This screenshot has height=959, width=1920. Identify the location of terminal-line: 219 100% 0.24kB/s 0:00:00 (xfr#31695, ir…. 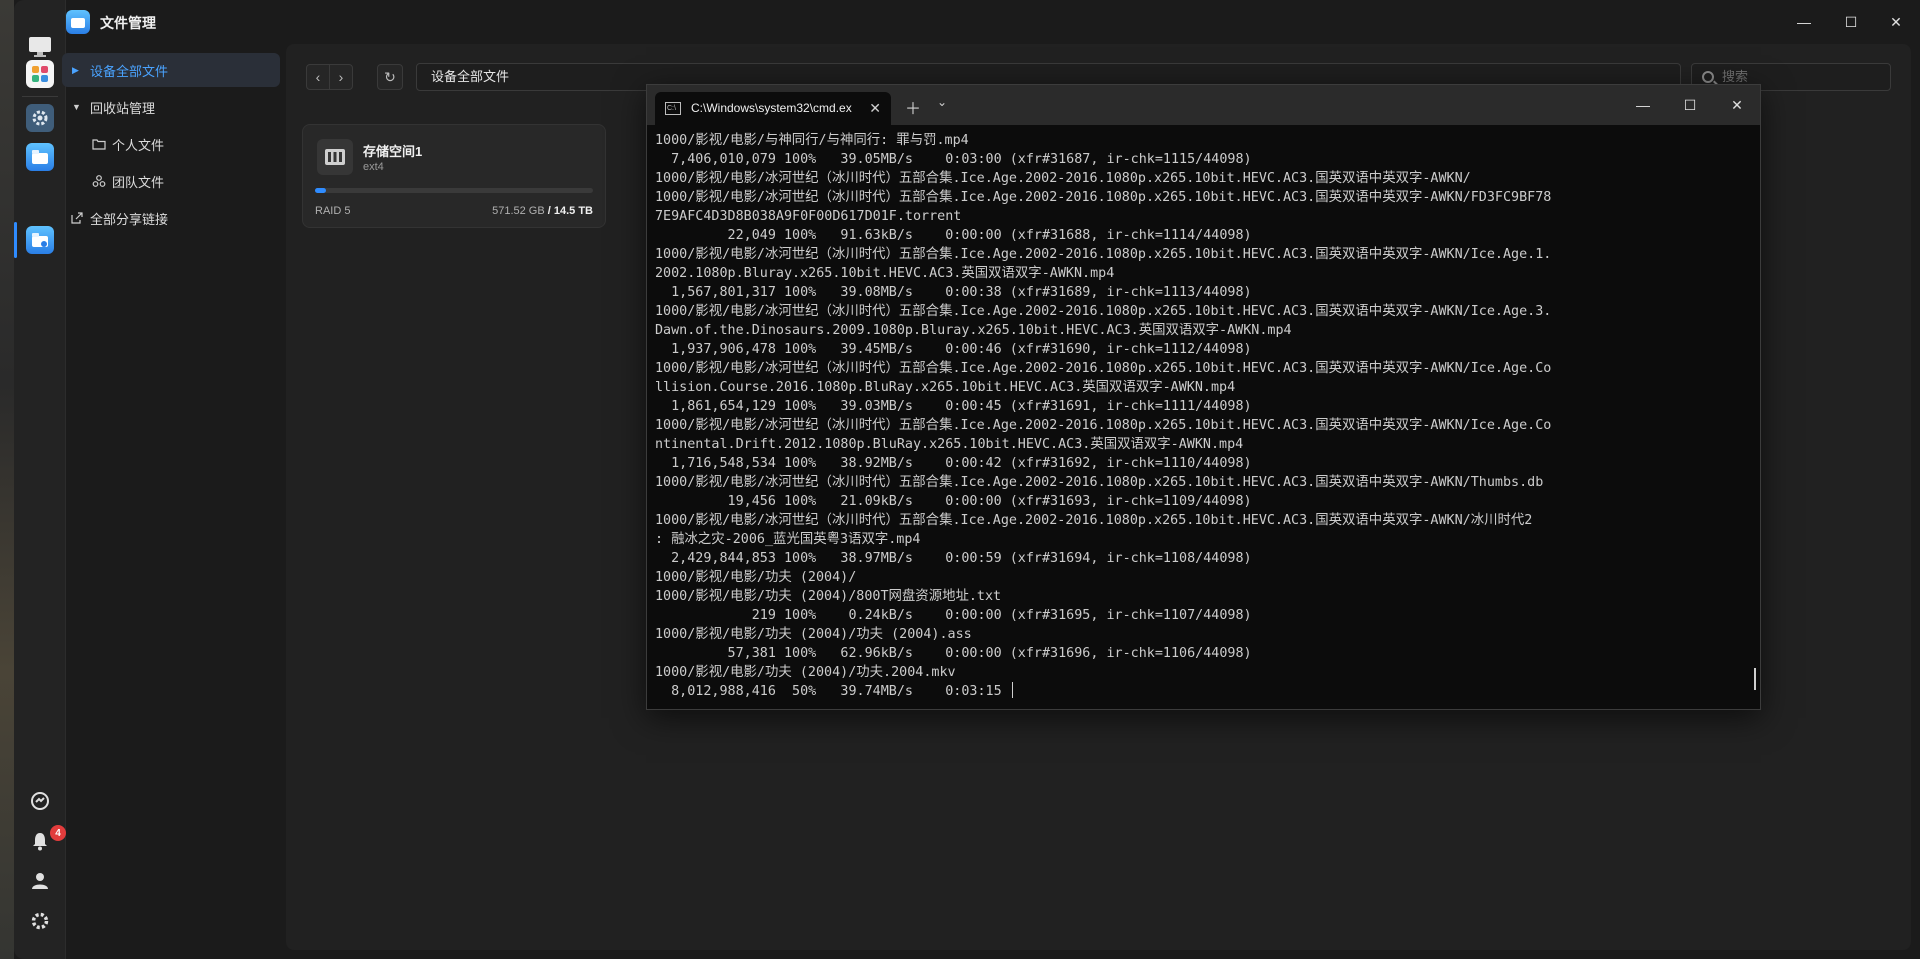
(953, 615).